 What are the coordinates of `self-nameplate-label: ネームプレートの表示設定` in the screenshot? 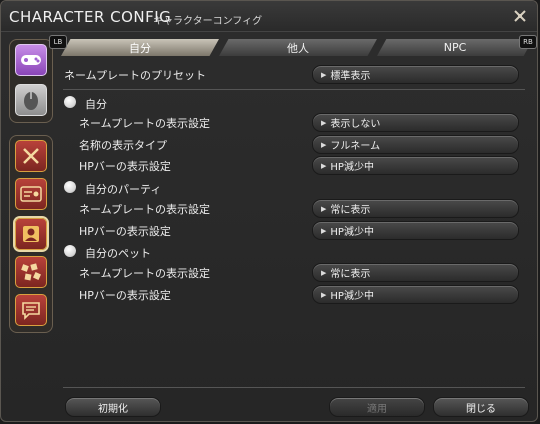 It's located at (145, 123).